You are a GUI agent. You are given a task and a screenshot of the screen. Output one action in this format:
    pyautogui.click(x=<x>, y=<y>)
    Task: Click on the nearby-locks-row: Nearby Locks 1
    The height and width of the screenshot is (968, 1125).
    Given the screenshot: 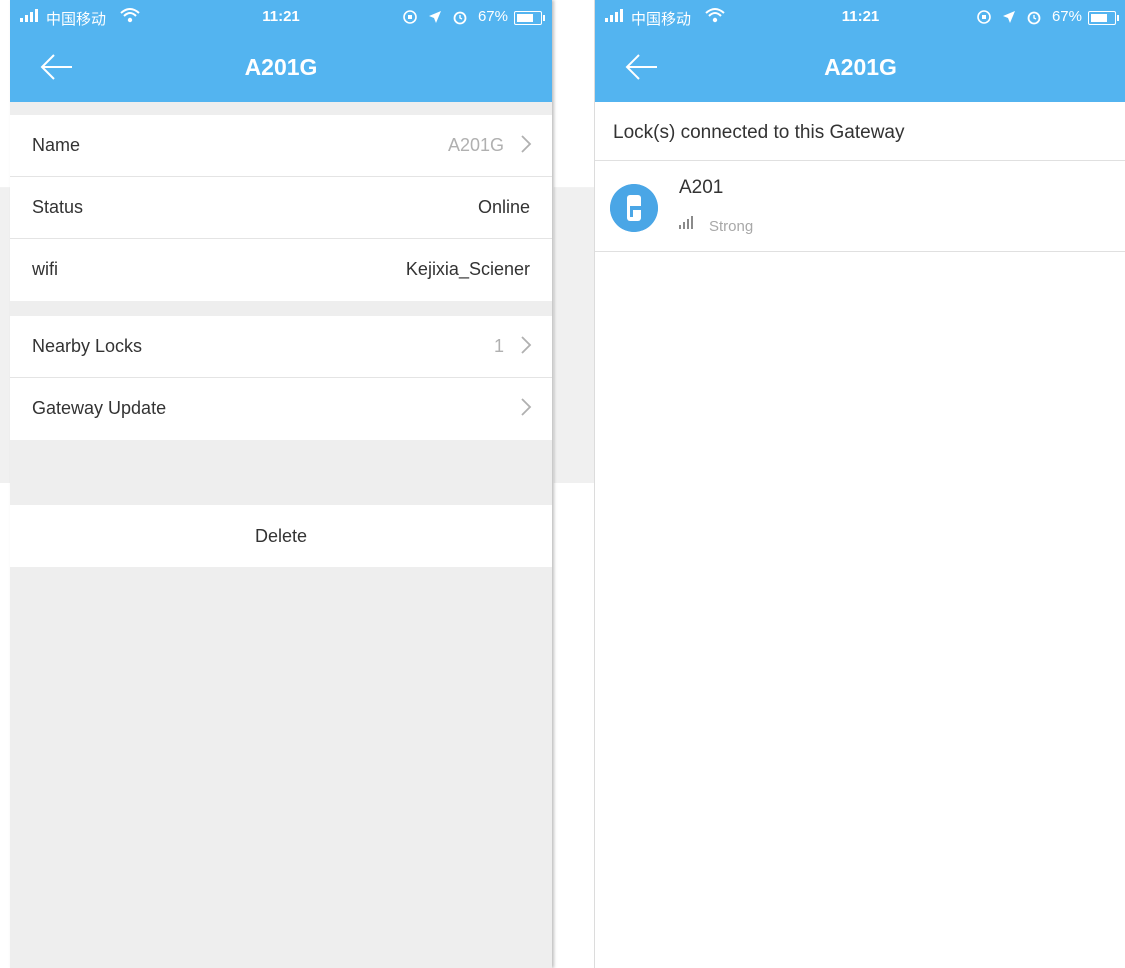 What is the action you would take?
    pyautogui.click(x=281, y=347)
    